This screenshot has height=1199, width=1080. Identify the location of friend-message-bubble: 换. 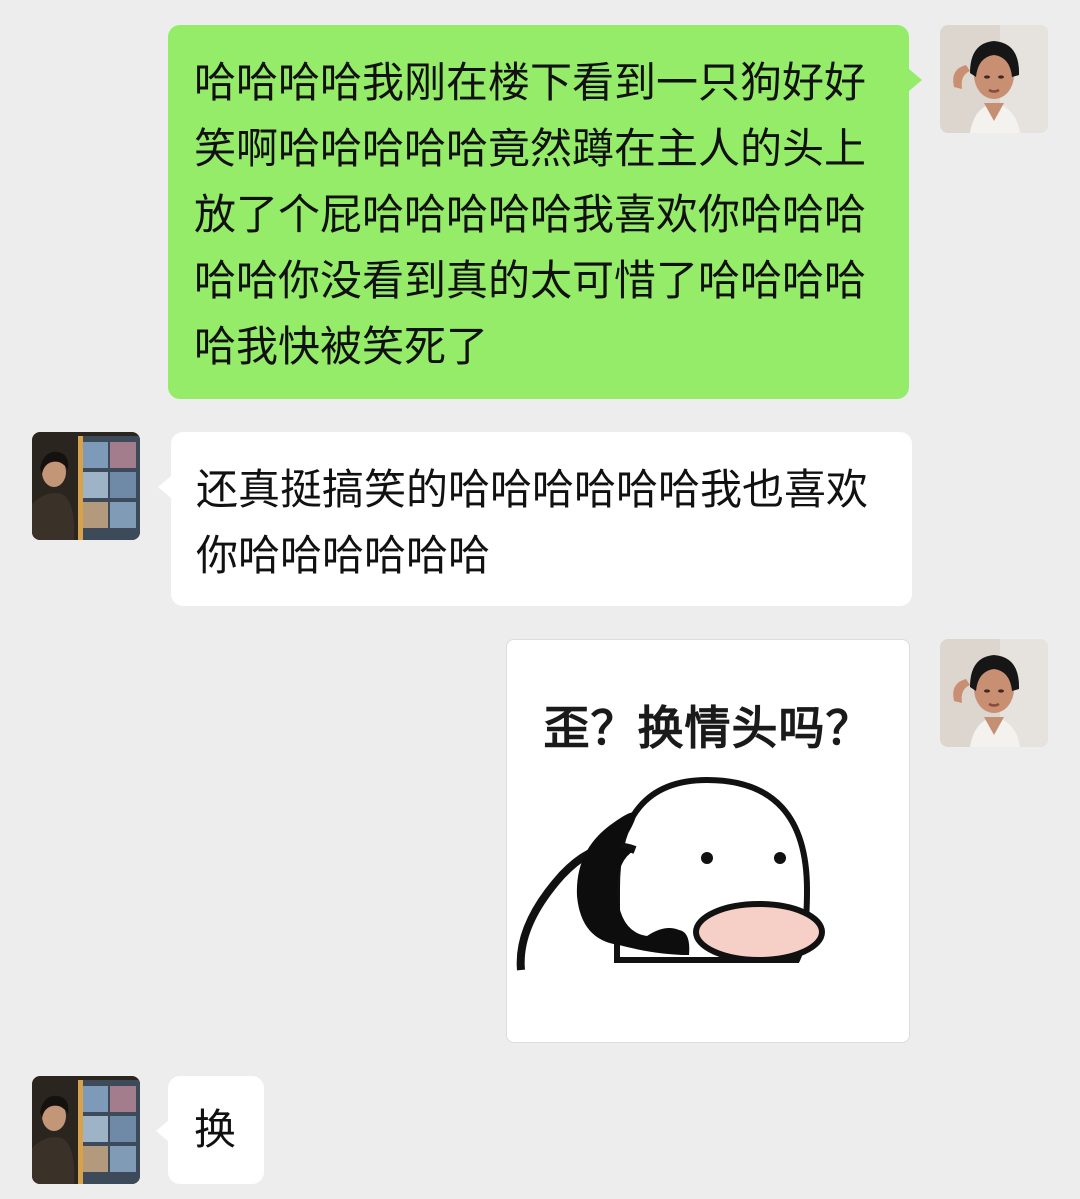
(216, 1130).